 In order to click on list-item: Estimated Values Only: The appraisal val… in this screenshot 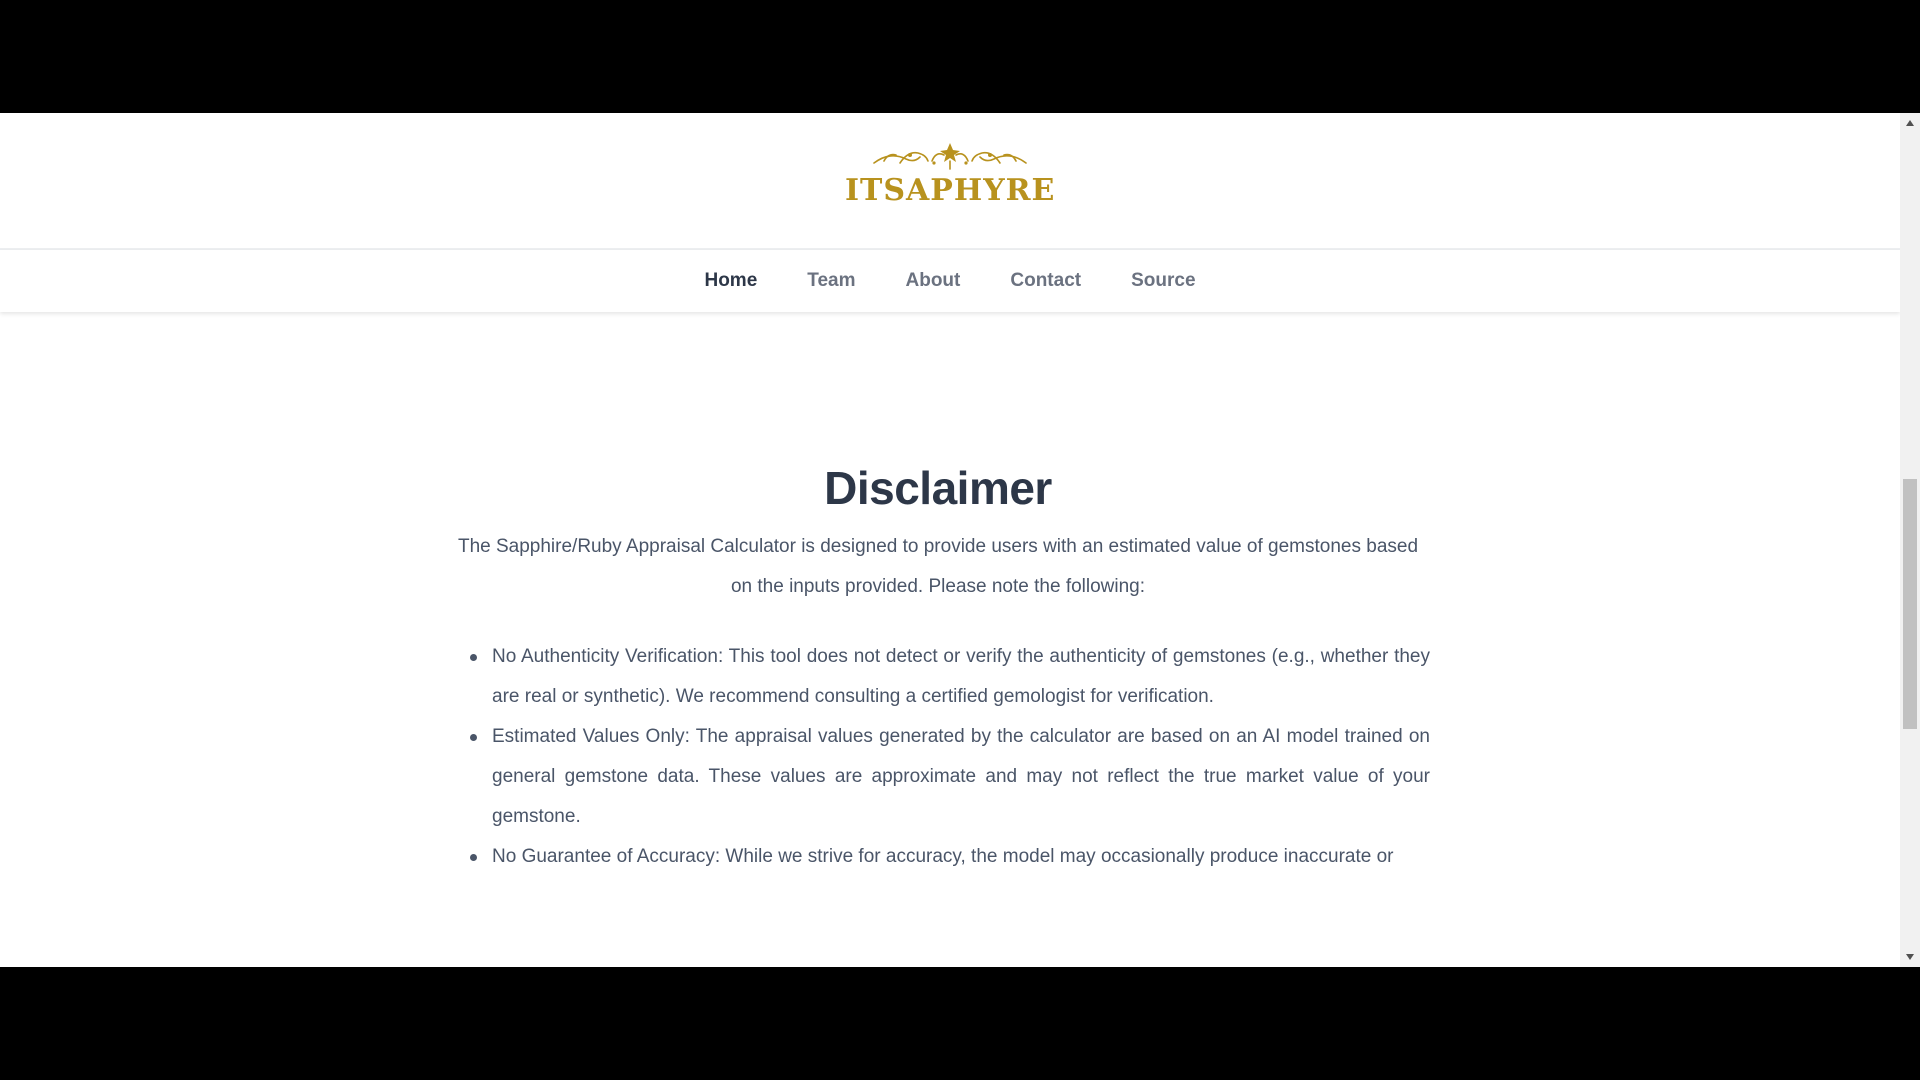, I will do `click(950, 777)`.